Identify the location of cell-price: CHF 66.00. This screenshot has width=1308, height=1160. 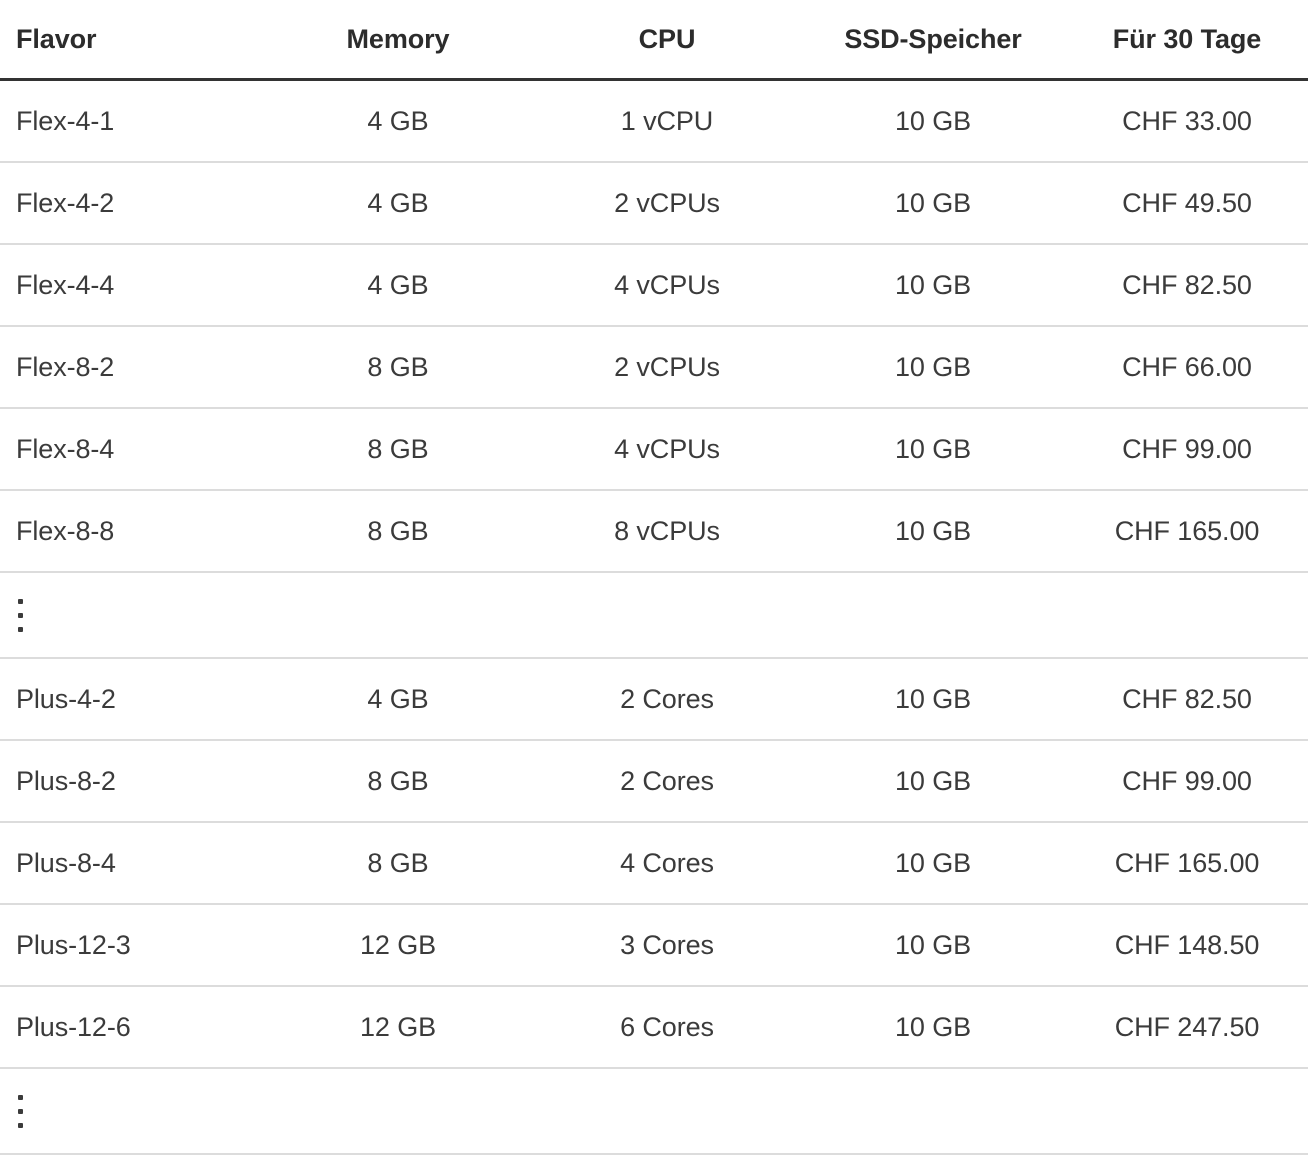
(1187, 367).